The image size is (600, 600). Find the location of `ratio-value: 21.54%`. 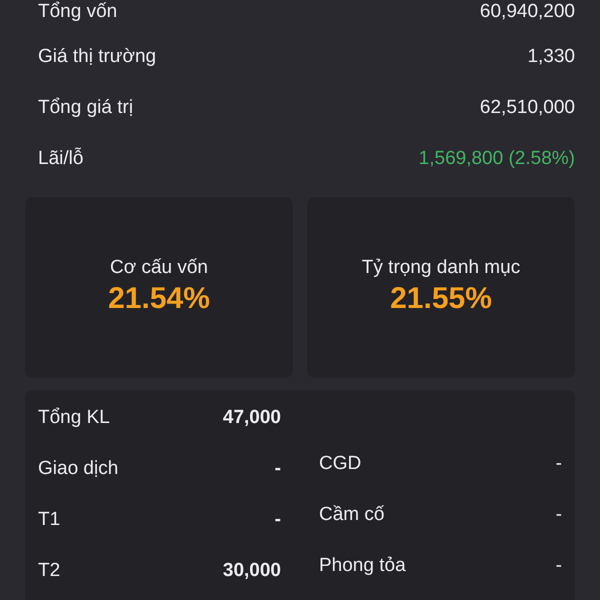

ratio-value: 21.54% is located at coordinates (159, 299).